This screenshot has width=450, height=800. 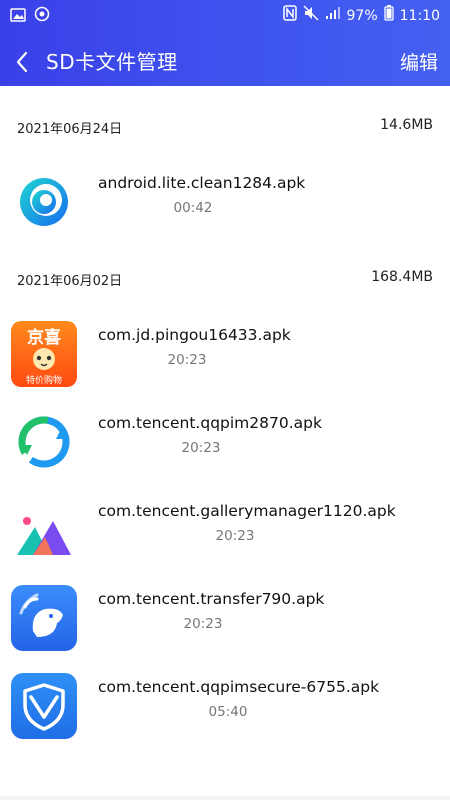 I want to click on chevron-left-icon, so click(x=22, y=62).